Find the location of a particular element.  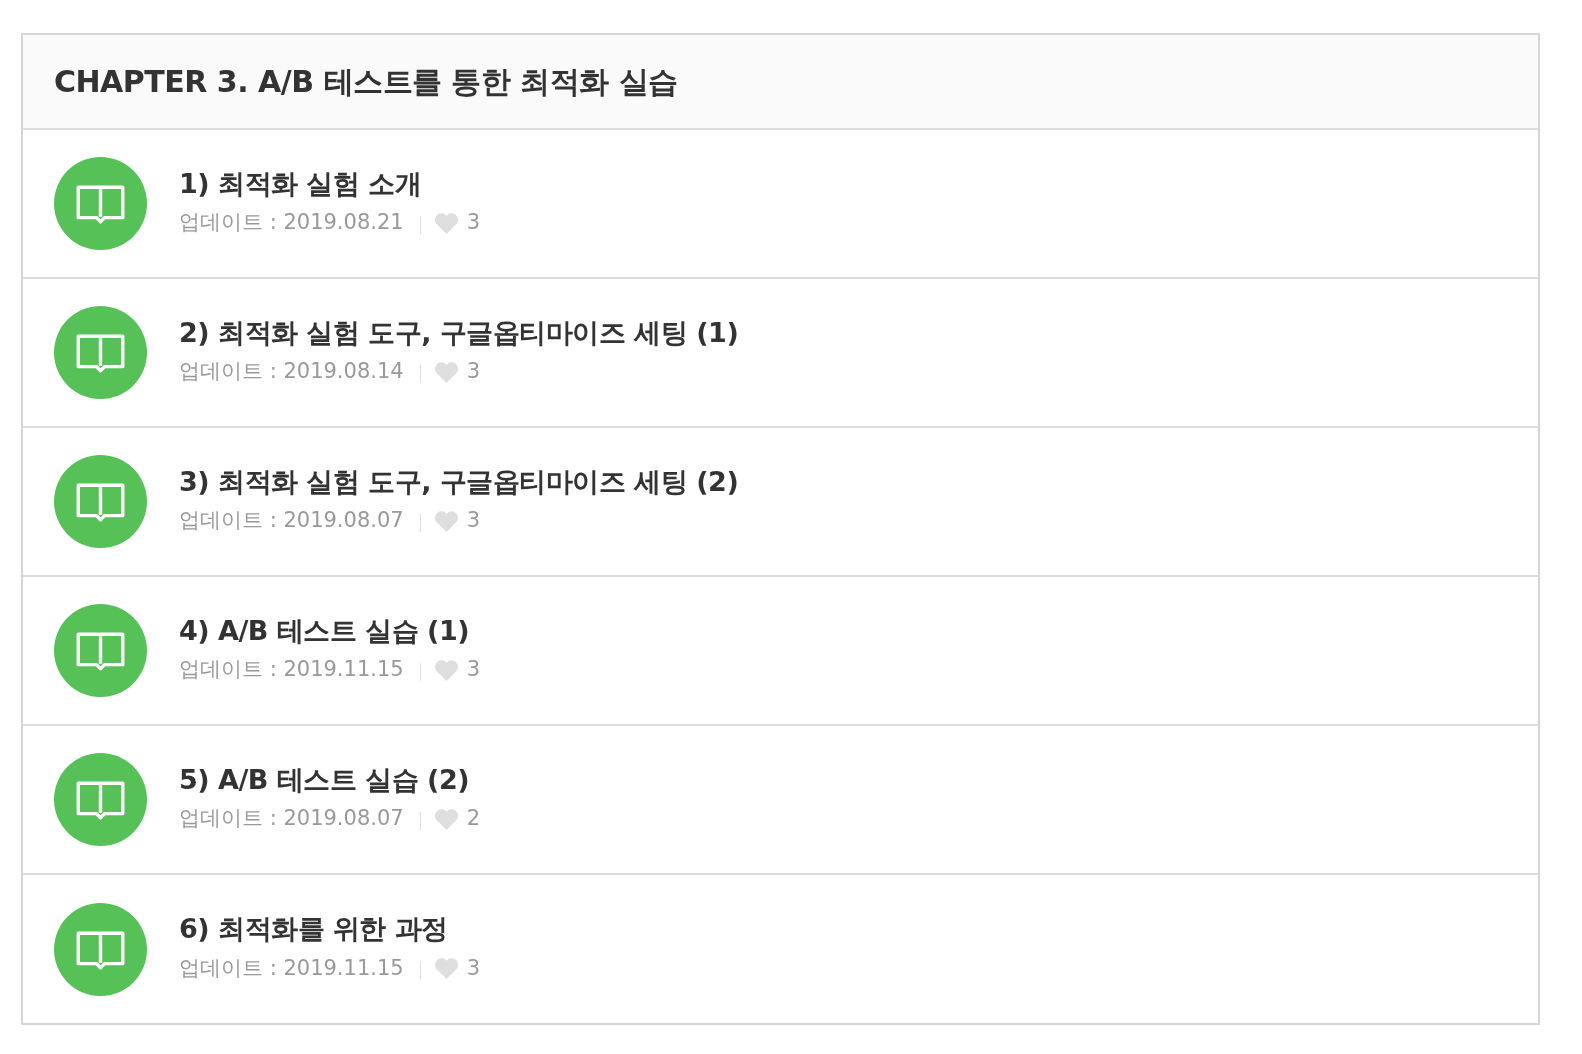

lesson-title-link: 1) 최적화 실험 소개 is located at coordinates (330, 184).